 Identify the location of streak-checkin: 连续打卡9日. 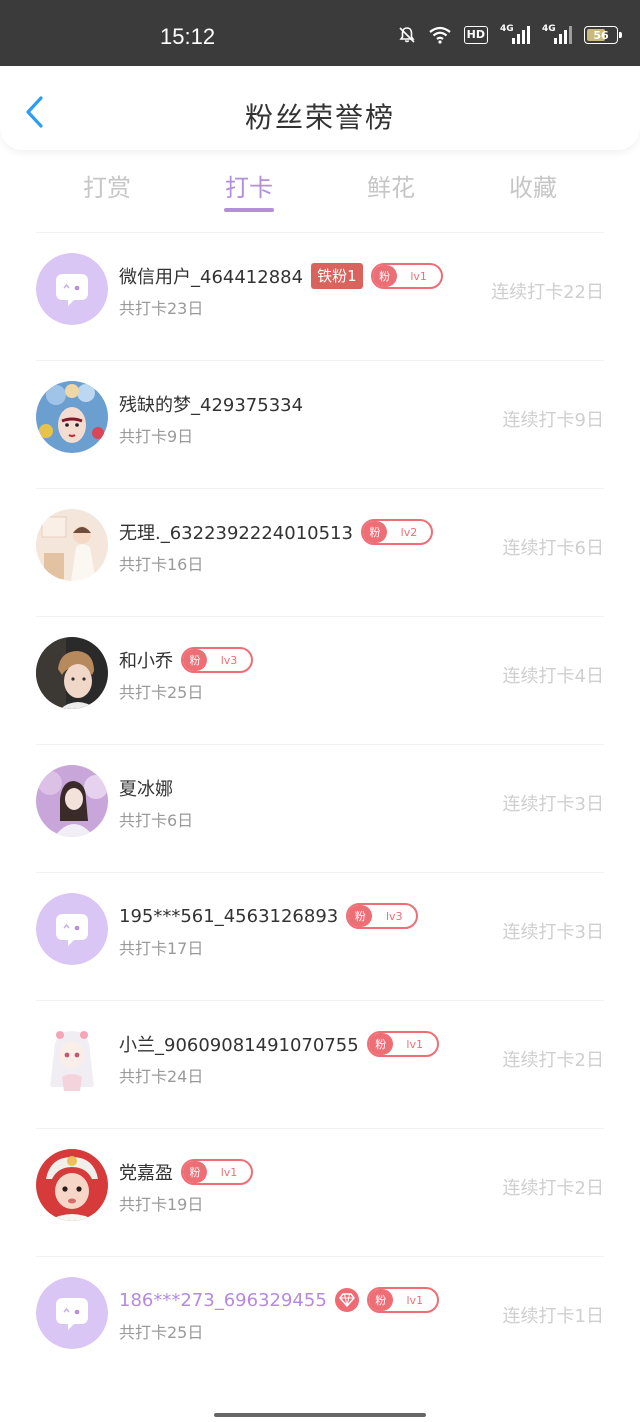
(553, 420).